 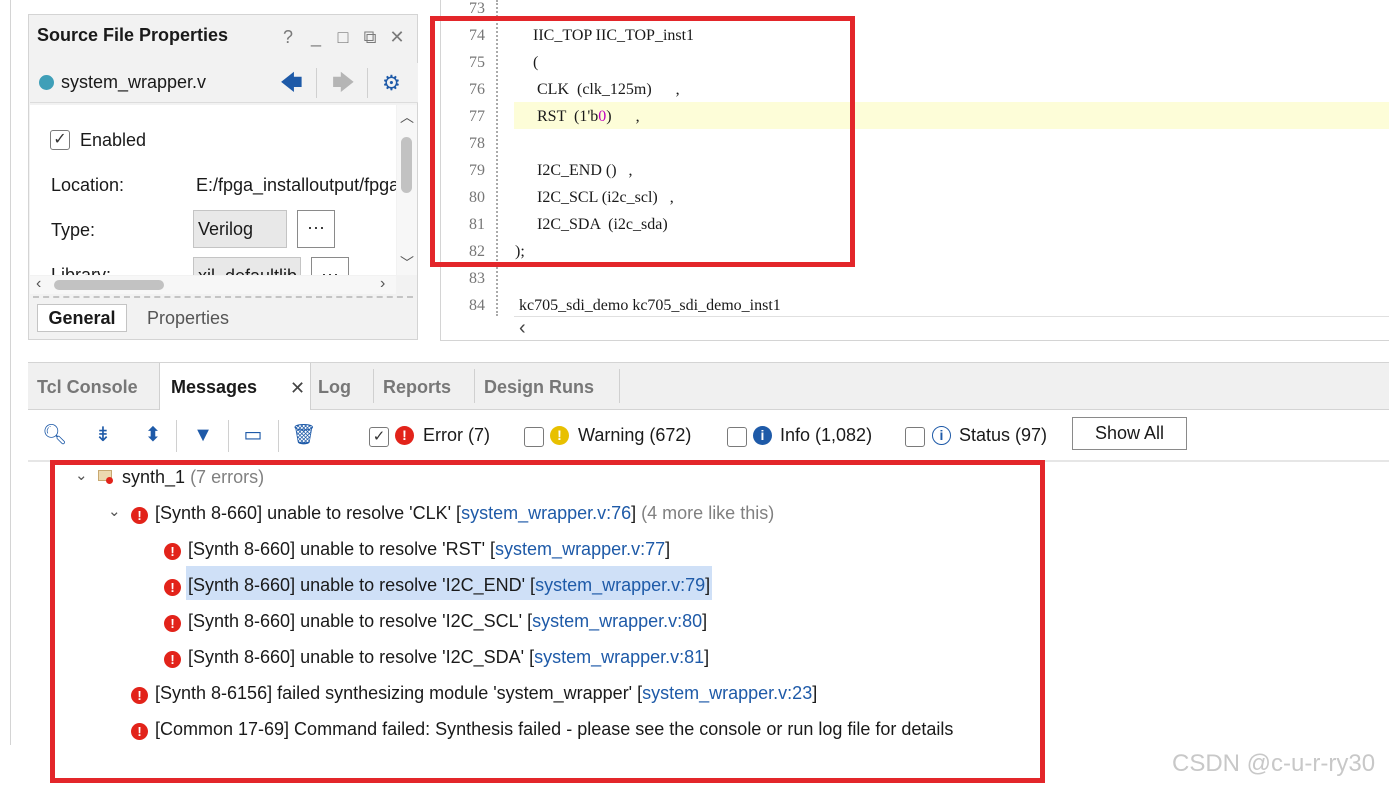 What do you see at coordinates (81, 270) in the screenshot?
I see `library-label: Library:` at bounding box center [81, 270].